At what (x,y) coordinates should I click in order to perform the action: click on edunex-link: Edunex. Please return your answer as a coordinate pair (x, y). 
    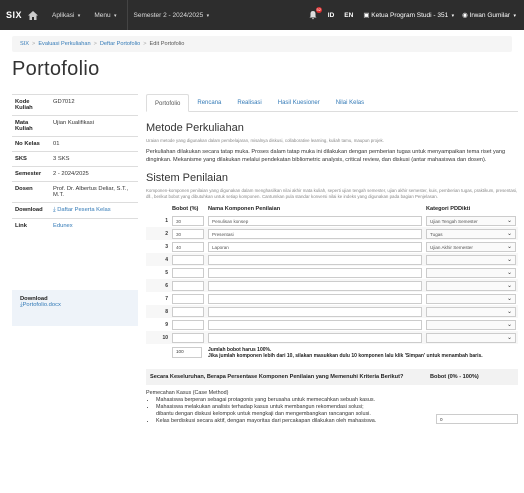
    Looking at the image, I should click on (63, 226).